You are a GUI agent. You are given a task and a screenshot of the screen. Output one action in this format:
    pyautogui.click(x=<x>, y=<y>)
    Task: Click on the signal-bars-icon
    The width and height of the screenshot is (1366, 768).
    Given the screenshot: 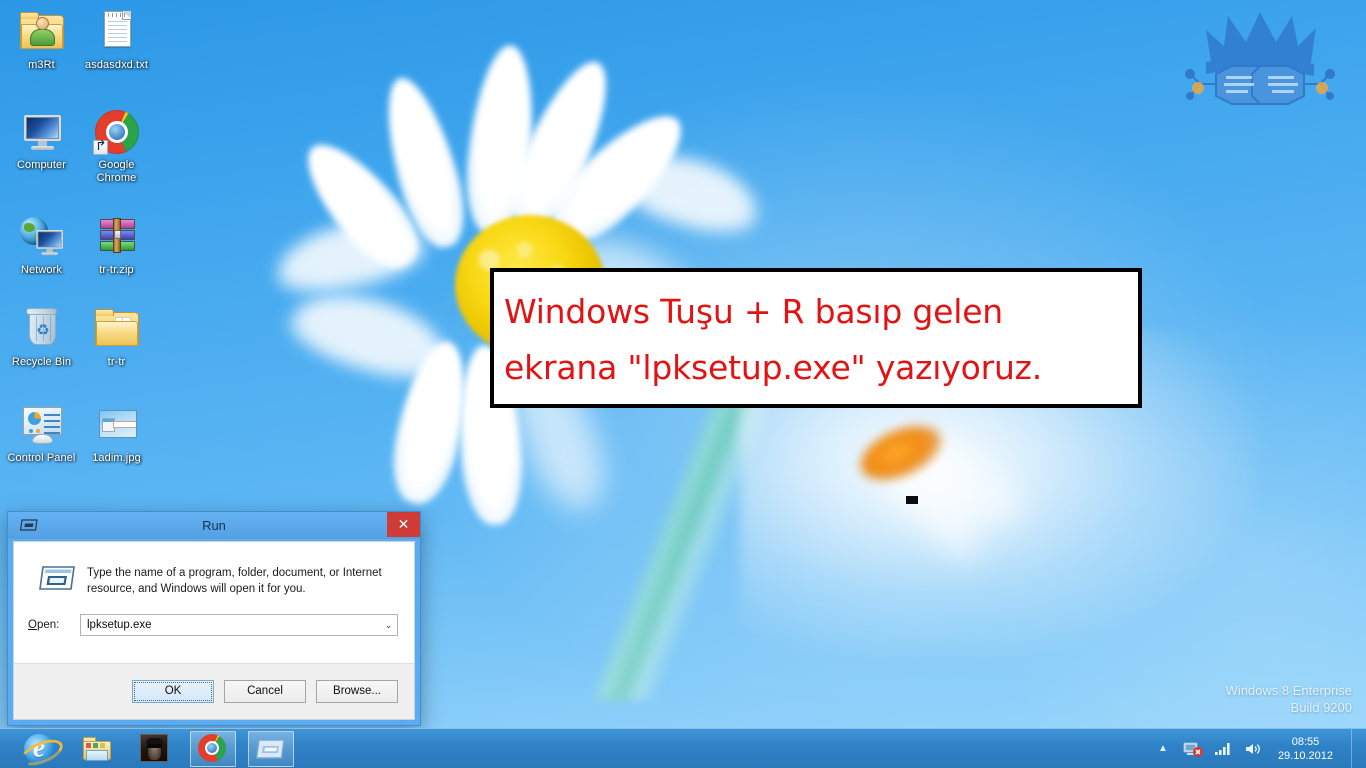 What is the action you would take?
    pyautogui.click(x=1223, y=749)
    